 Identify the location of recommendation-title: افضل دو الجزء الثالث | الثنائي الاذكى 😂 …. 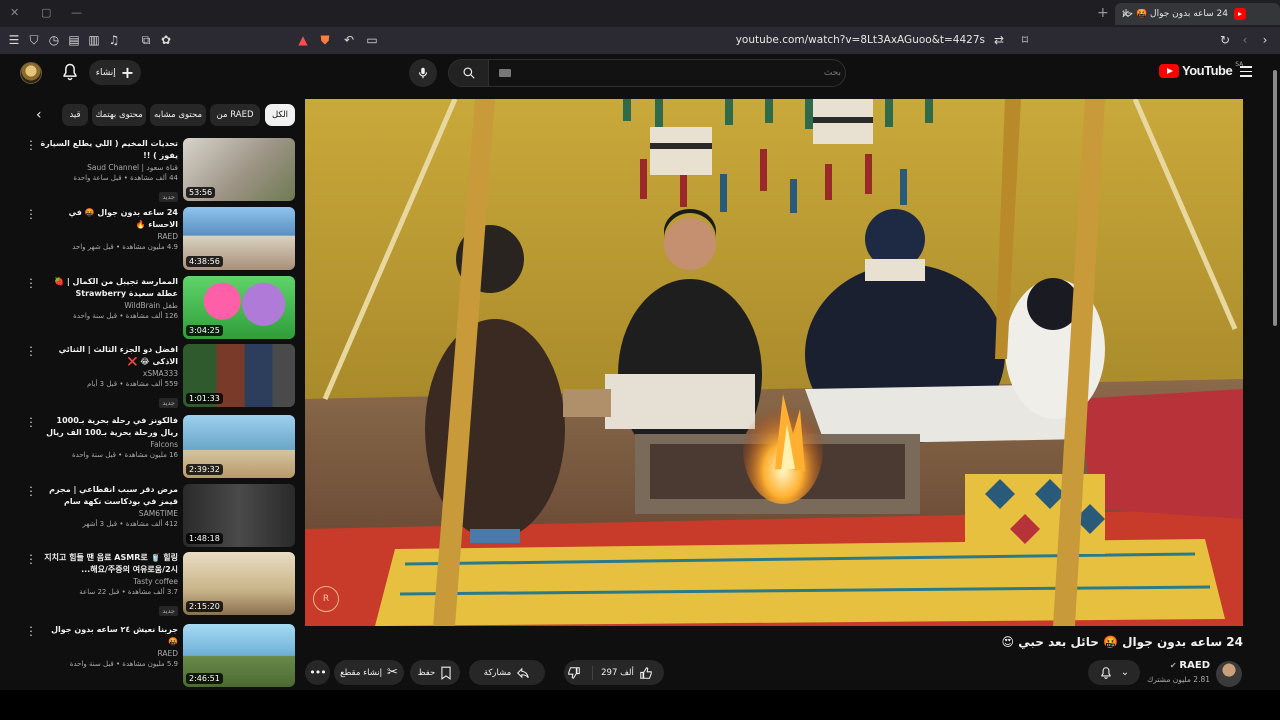
(109, 356).